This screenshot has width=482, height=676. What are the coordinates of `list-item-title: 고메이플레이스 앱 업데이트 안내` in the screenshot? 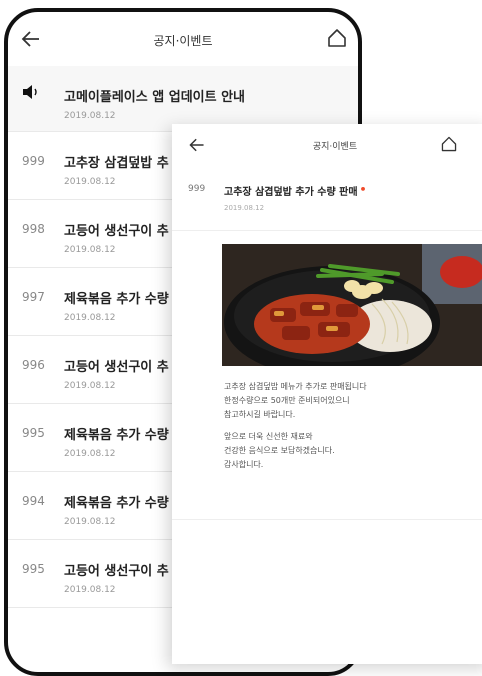 It's located at (155, 97).